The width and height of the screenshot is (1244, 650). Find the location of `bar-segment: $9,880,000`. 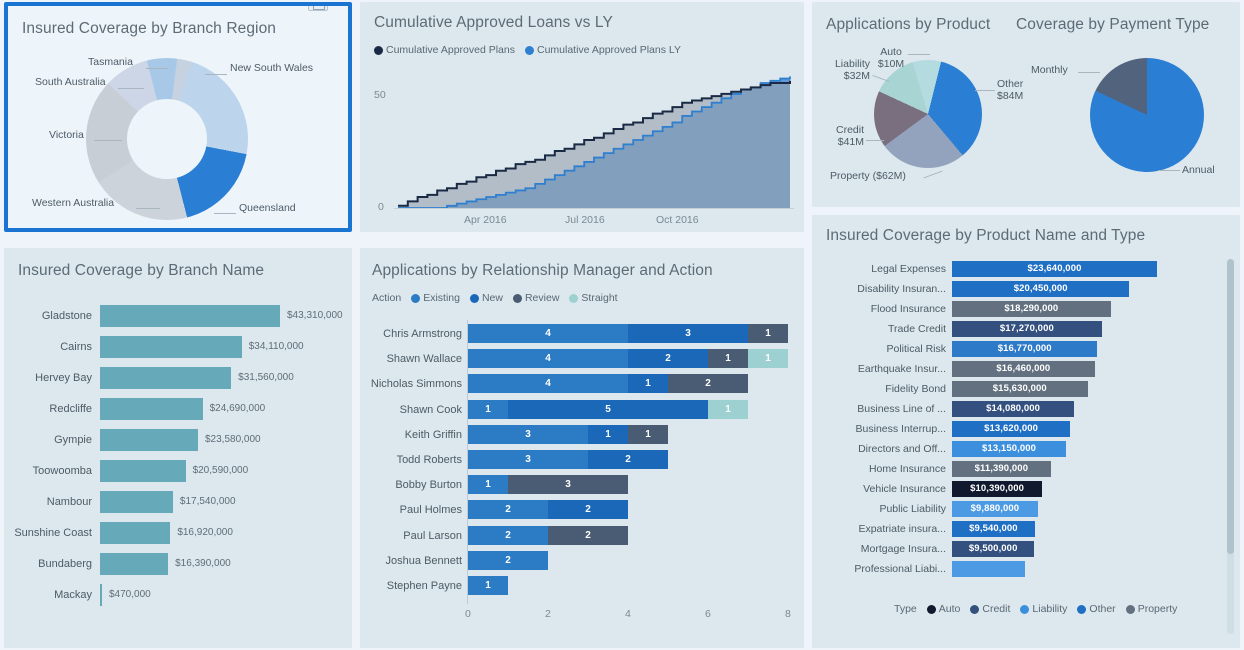

bar-segment: $9,880,000 is located at coordinates (995, 508).